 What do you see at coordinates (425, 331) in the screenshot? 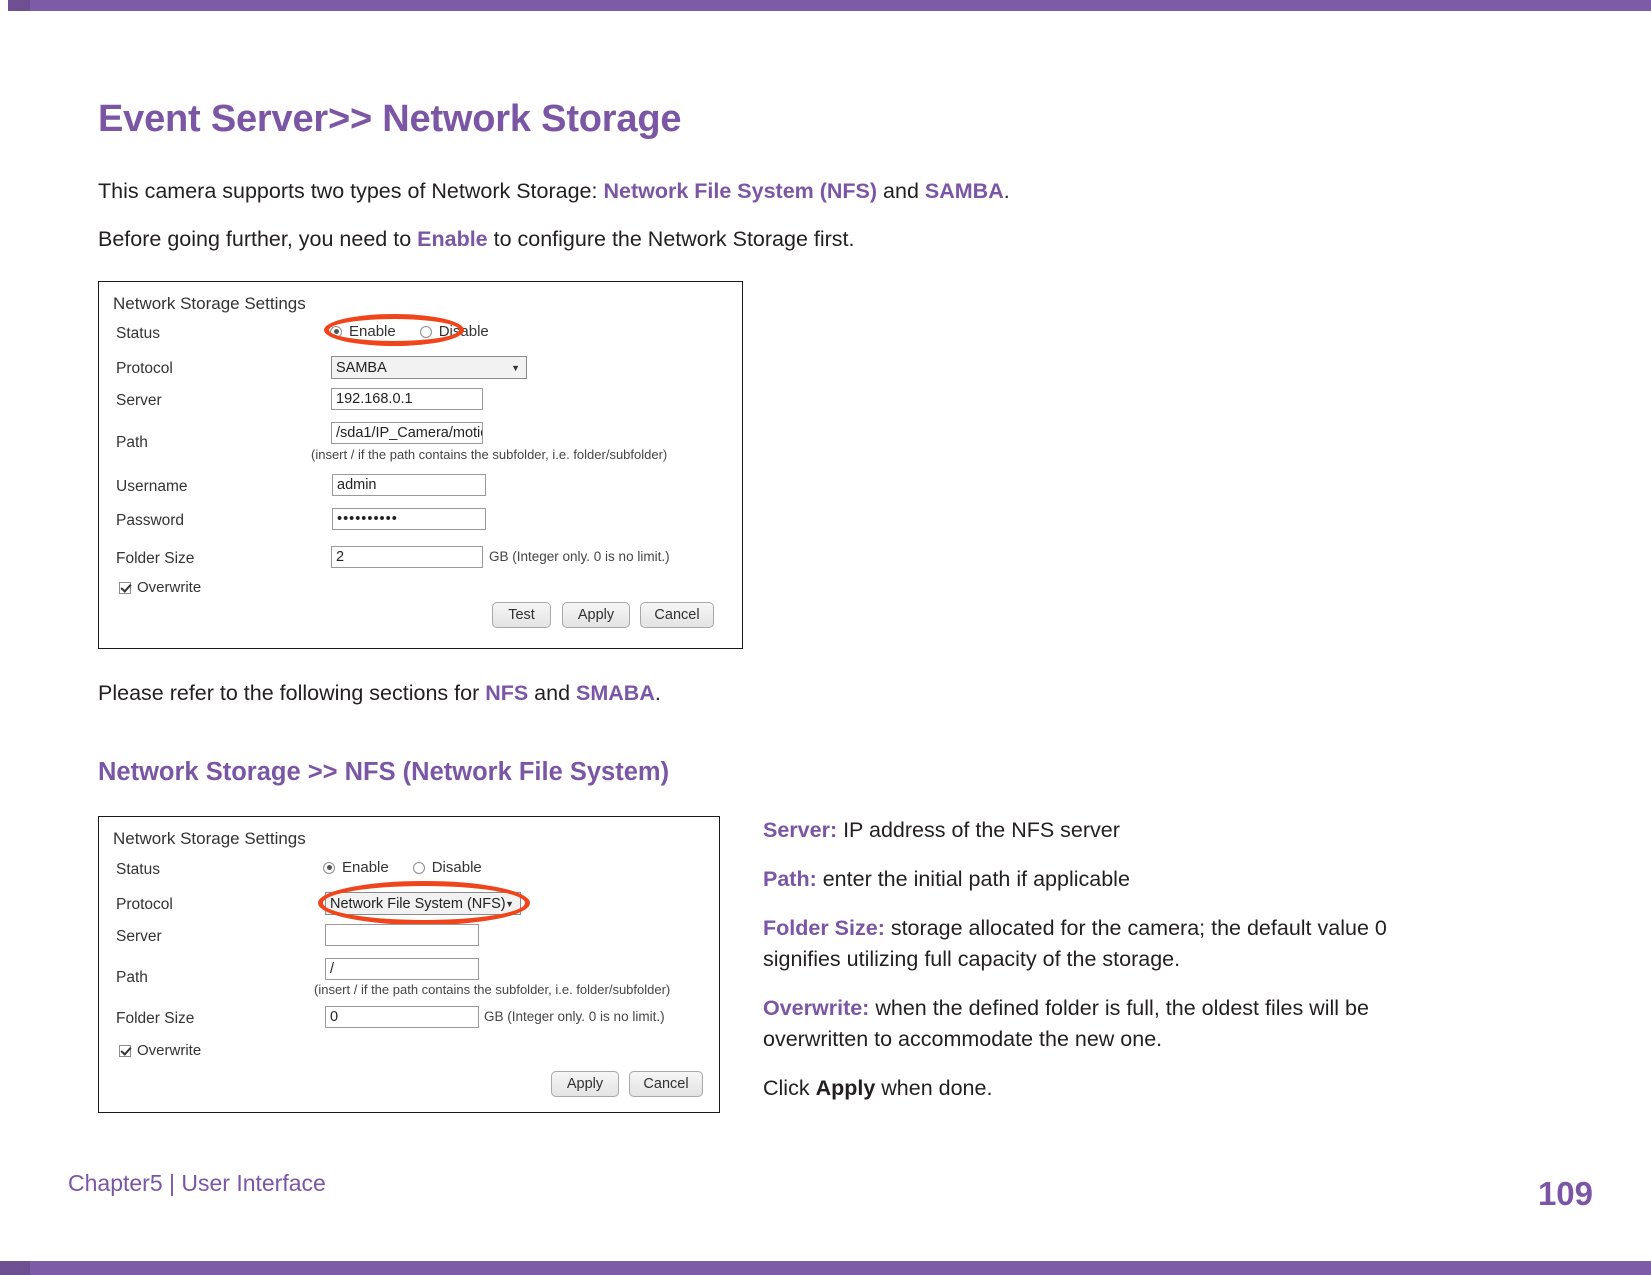
I see `samba-status-disable-radio` at bounding box center [425, 331].